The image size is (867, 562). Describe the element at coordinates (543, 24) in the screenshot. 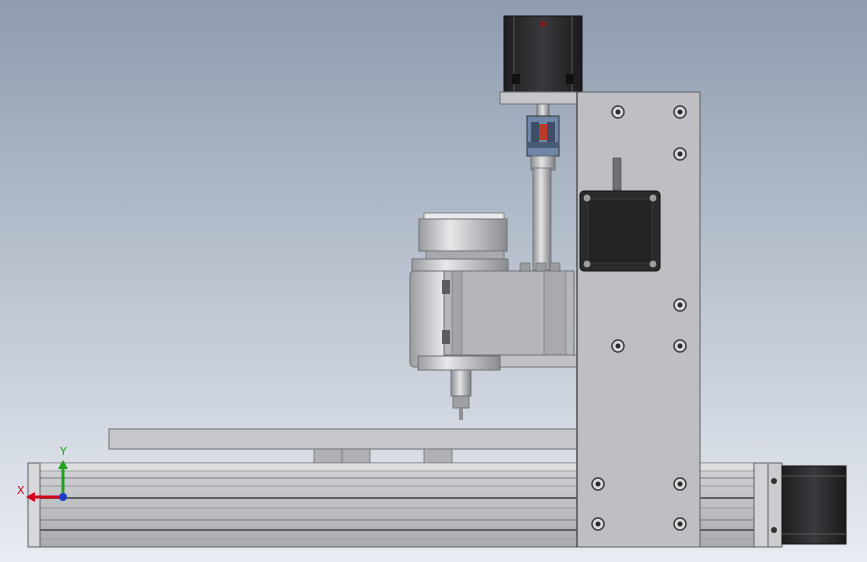

I see `motor-indicator-icon` at that location.